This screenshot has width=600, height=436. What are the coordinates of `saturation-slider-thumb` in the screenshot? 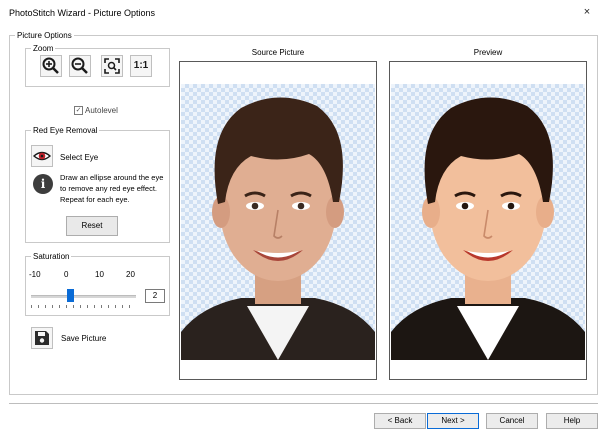 It's located at (70, 295).